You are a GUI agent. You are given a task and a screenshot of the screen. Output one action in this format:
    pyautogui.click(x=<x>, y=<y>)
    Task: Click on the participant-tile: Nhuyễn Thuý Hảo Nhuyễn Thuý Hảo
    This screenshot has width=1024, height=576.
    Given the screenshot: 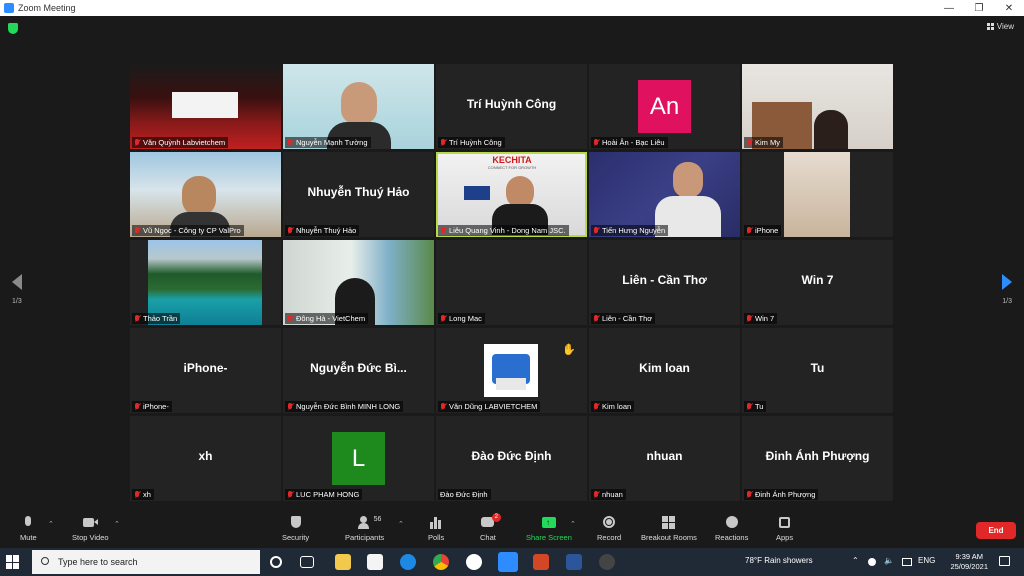 What is the action you would take?
    pyautogui.click(x=358, y=194)
    